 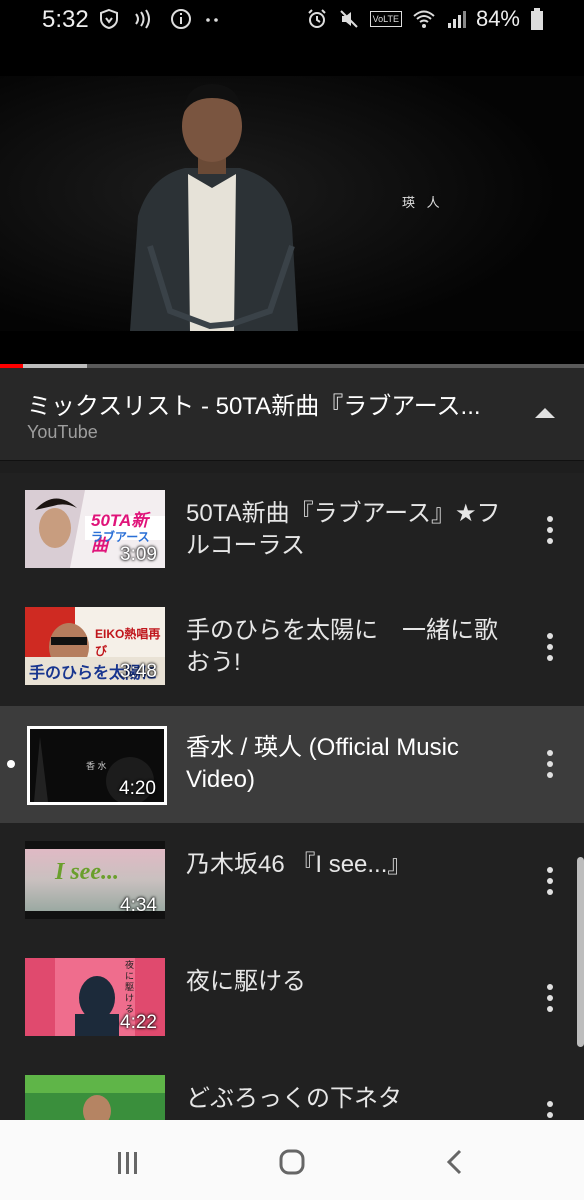 I want to click on video-thumbnail: EIKO熱唱再び 手のひらを太陽に 3:48, so click(x=95, y=646).